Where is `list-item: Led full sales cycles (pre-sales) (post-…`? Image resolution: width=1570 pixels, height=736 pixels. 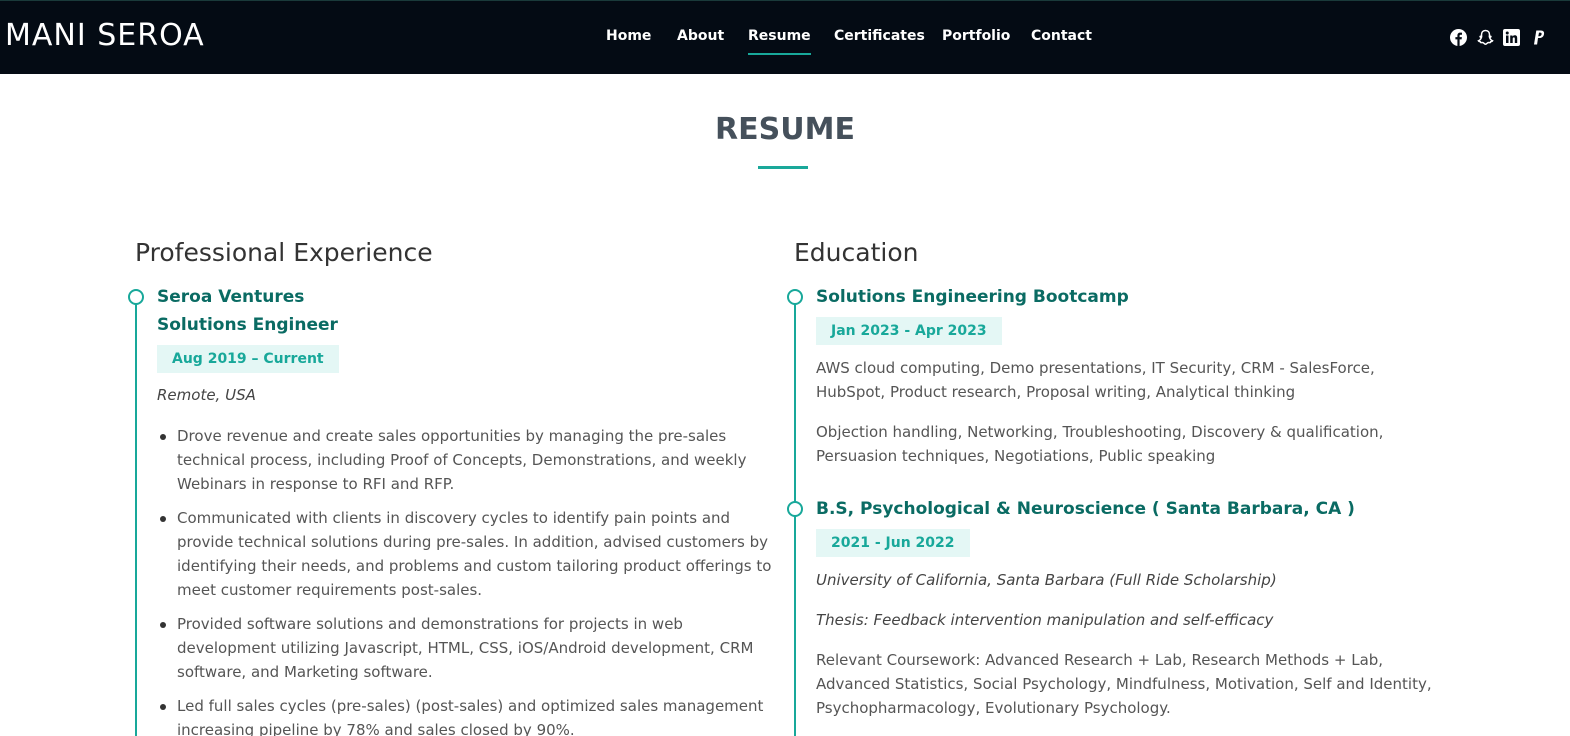 list-item: Led full sales cycles (pre-sales) (post-… is located at coordinates (467, 715).